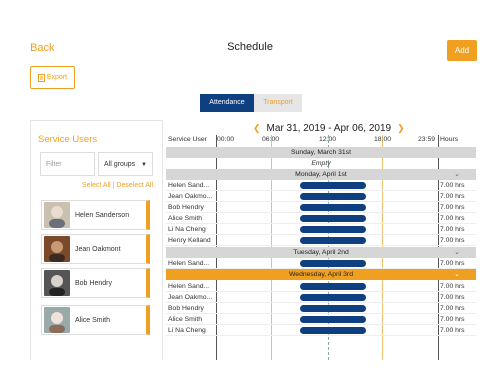  I want to click on export-label: Export, so click(57, 77).